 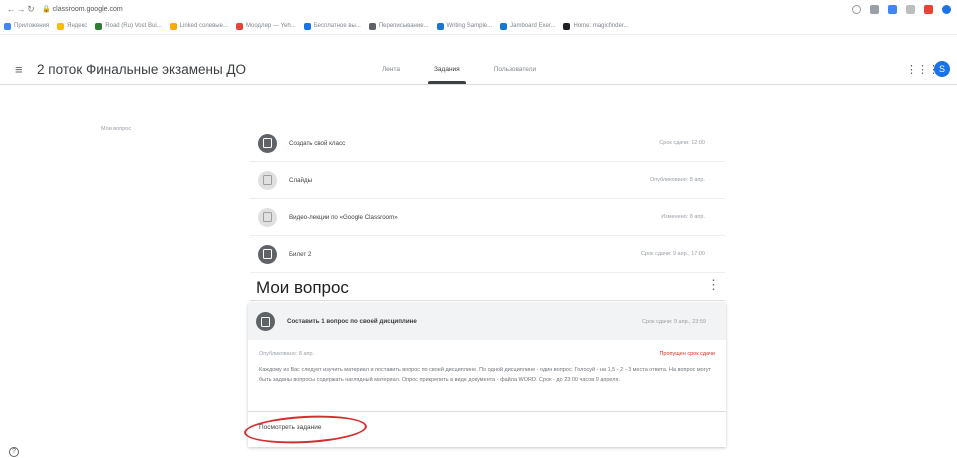 What do you see at coordinates (487, 143) in the screenshot?
I see `list-item: Создать свой класс Срок сдачи: 12:00` at bounding box center [487, 143].